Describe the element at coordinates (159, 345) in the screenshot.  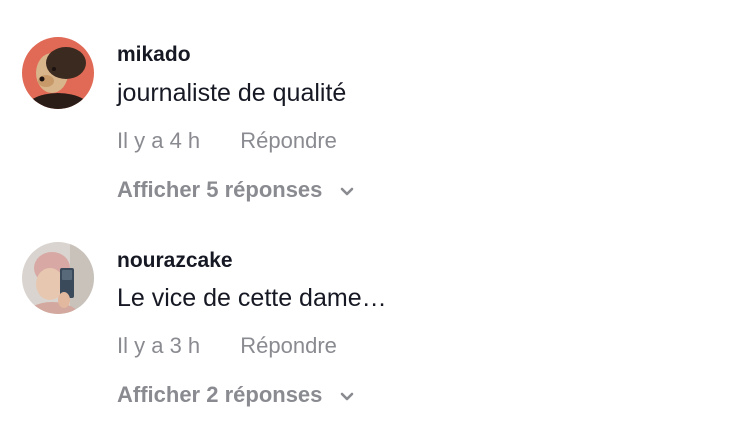
I see `comment-timestamp: Il y a 3 h` at that location.